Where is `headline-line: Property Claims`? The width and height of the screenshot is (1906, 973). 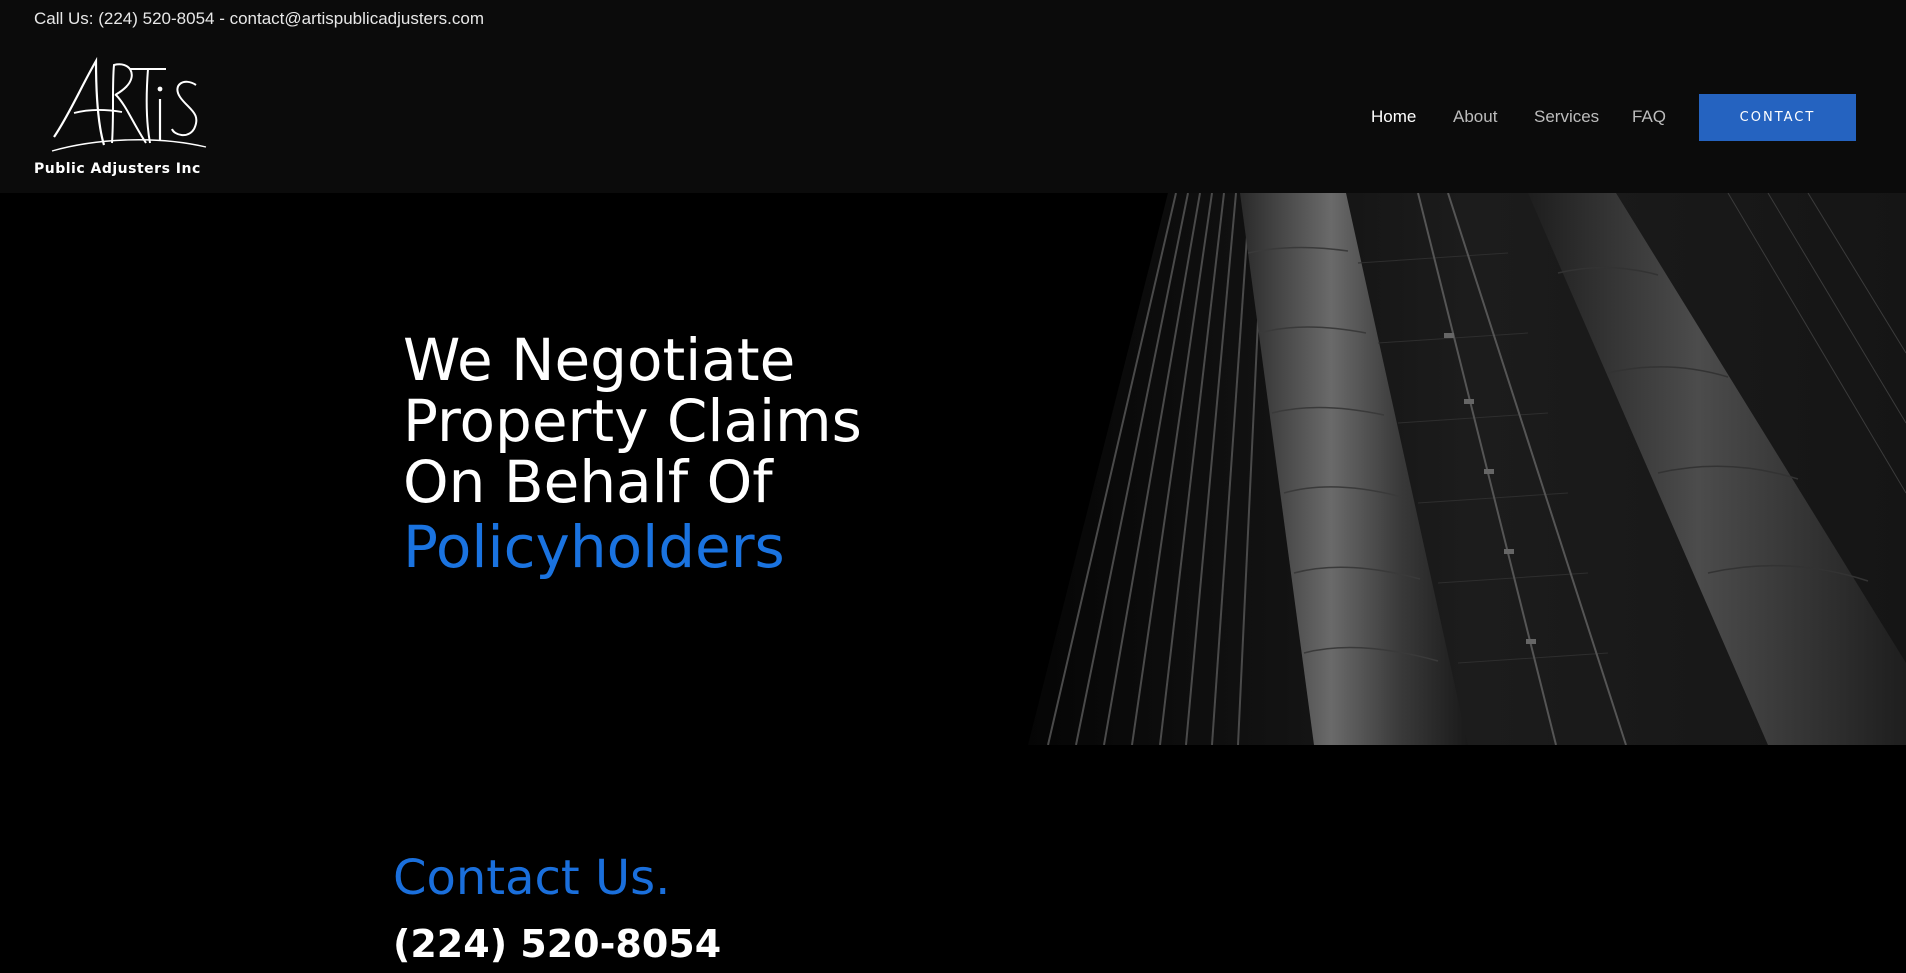
headline-line: Property Claims is located at coordinates (632, 421).